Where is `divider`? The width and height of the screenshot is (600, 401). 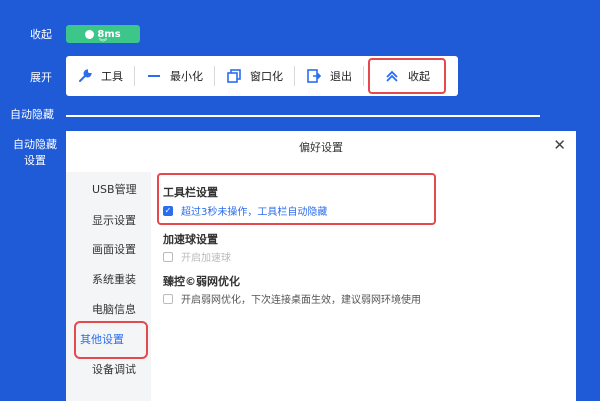
divider is located at coordinates (363, 76).